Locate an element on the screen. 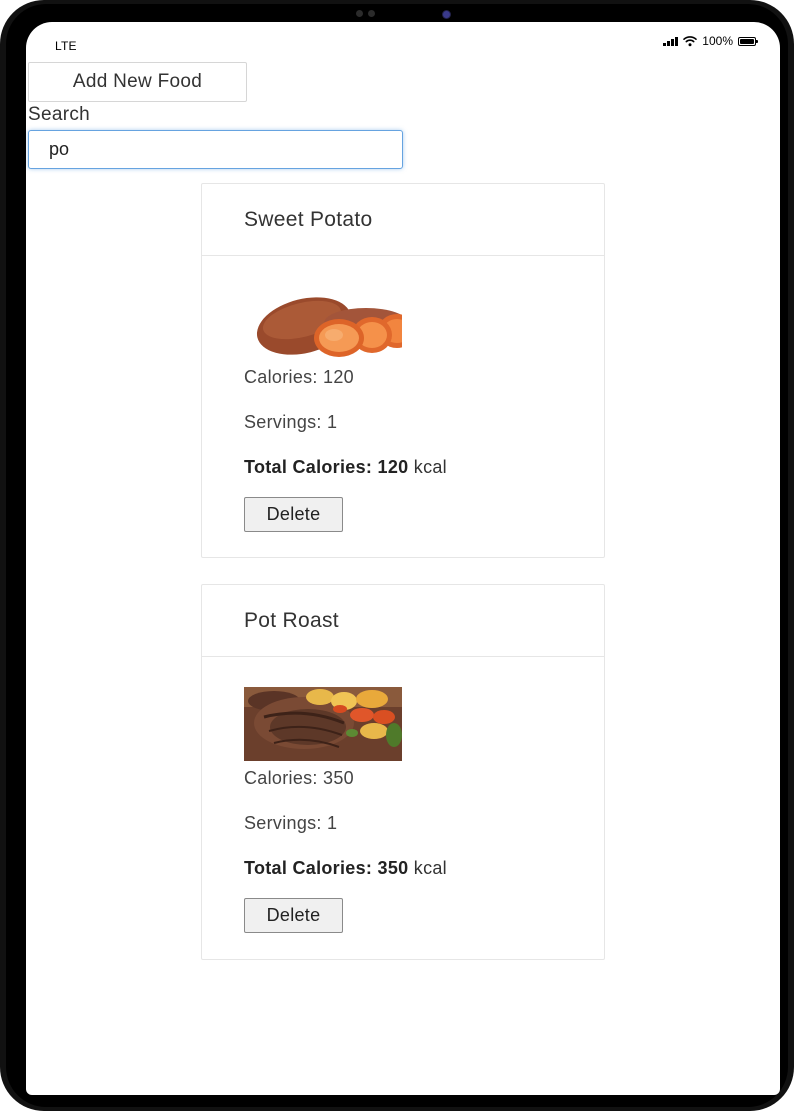 The height and width of the screenshot is (1111, 794). total-calories: Total Calories: 350 kcal is located at coordinates (403, 868).